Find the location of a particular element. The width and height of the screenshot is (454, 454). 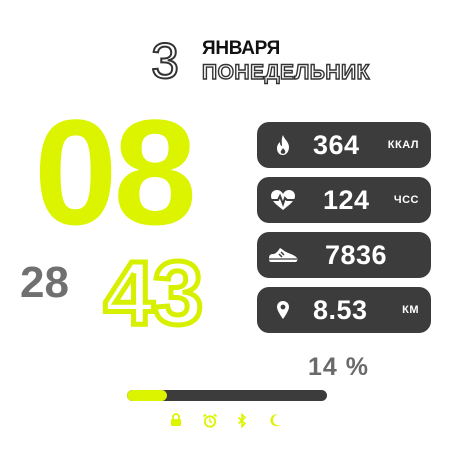

date-weekday: ПОНЕДЕЛЬНИК is located at coordinates (285, 72).